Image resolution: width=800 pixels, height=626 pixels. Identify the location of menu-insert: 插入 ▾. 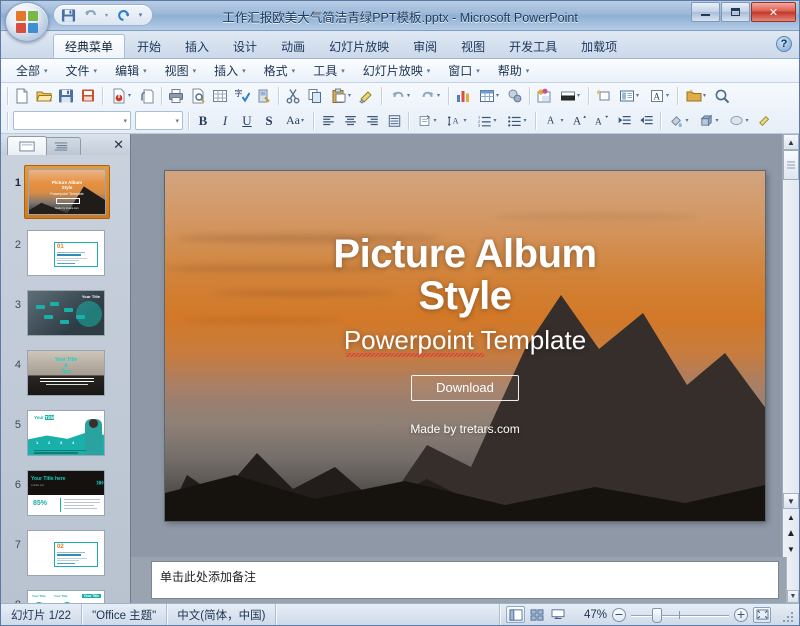
(230, 70).